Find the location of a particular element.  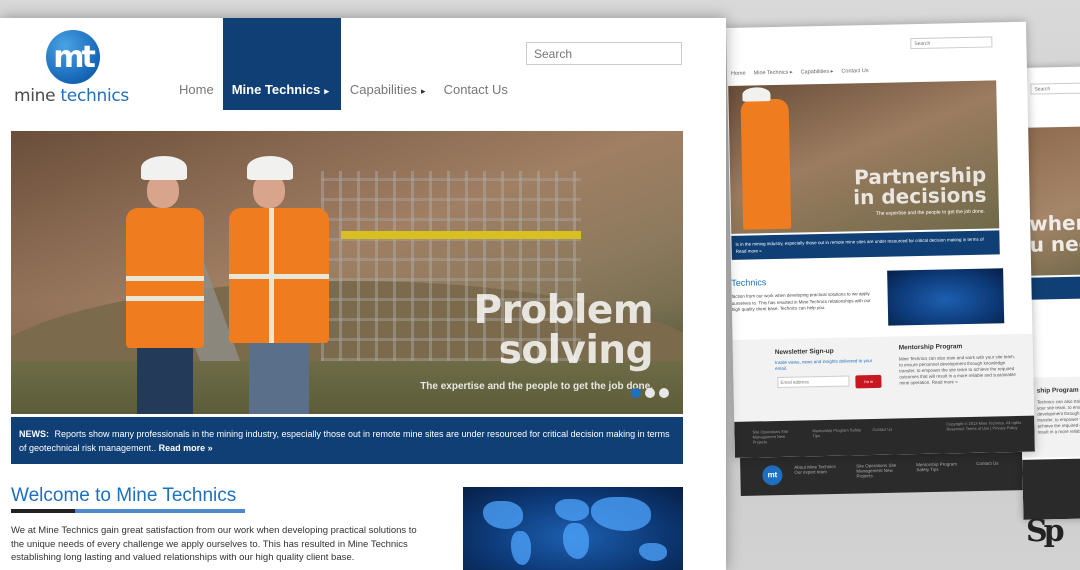

slider-dots is located at coordinates (650, 393).